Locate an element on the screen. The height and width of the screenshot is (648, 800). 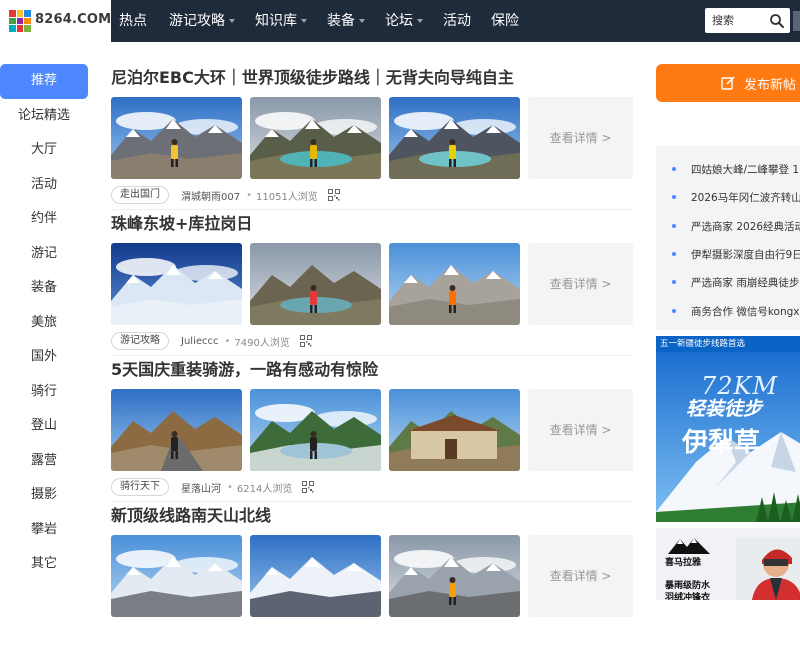
post-meta: 走出国门 渭城朝雨007 • 11051人浏览 is located at coordinates (225, 195).